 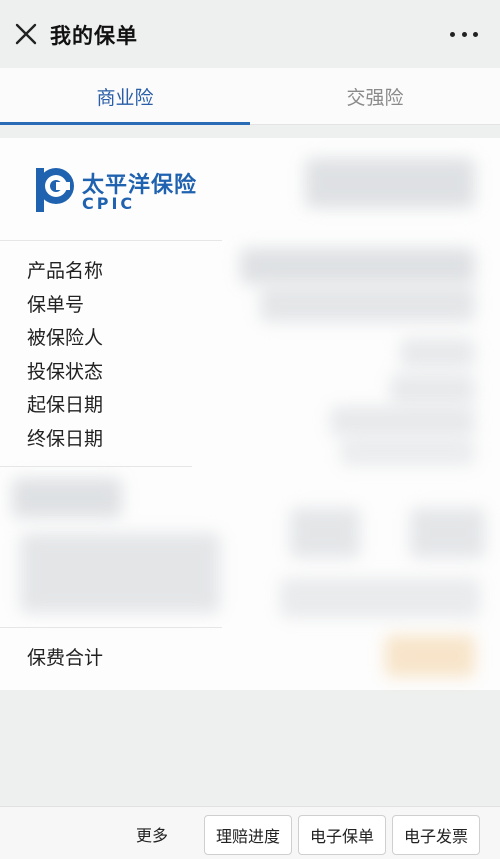 What do you see at coordinates (430, 656) in the screenshot?
I see `redacted-premium` at bounding box center [430, 656].